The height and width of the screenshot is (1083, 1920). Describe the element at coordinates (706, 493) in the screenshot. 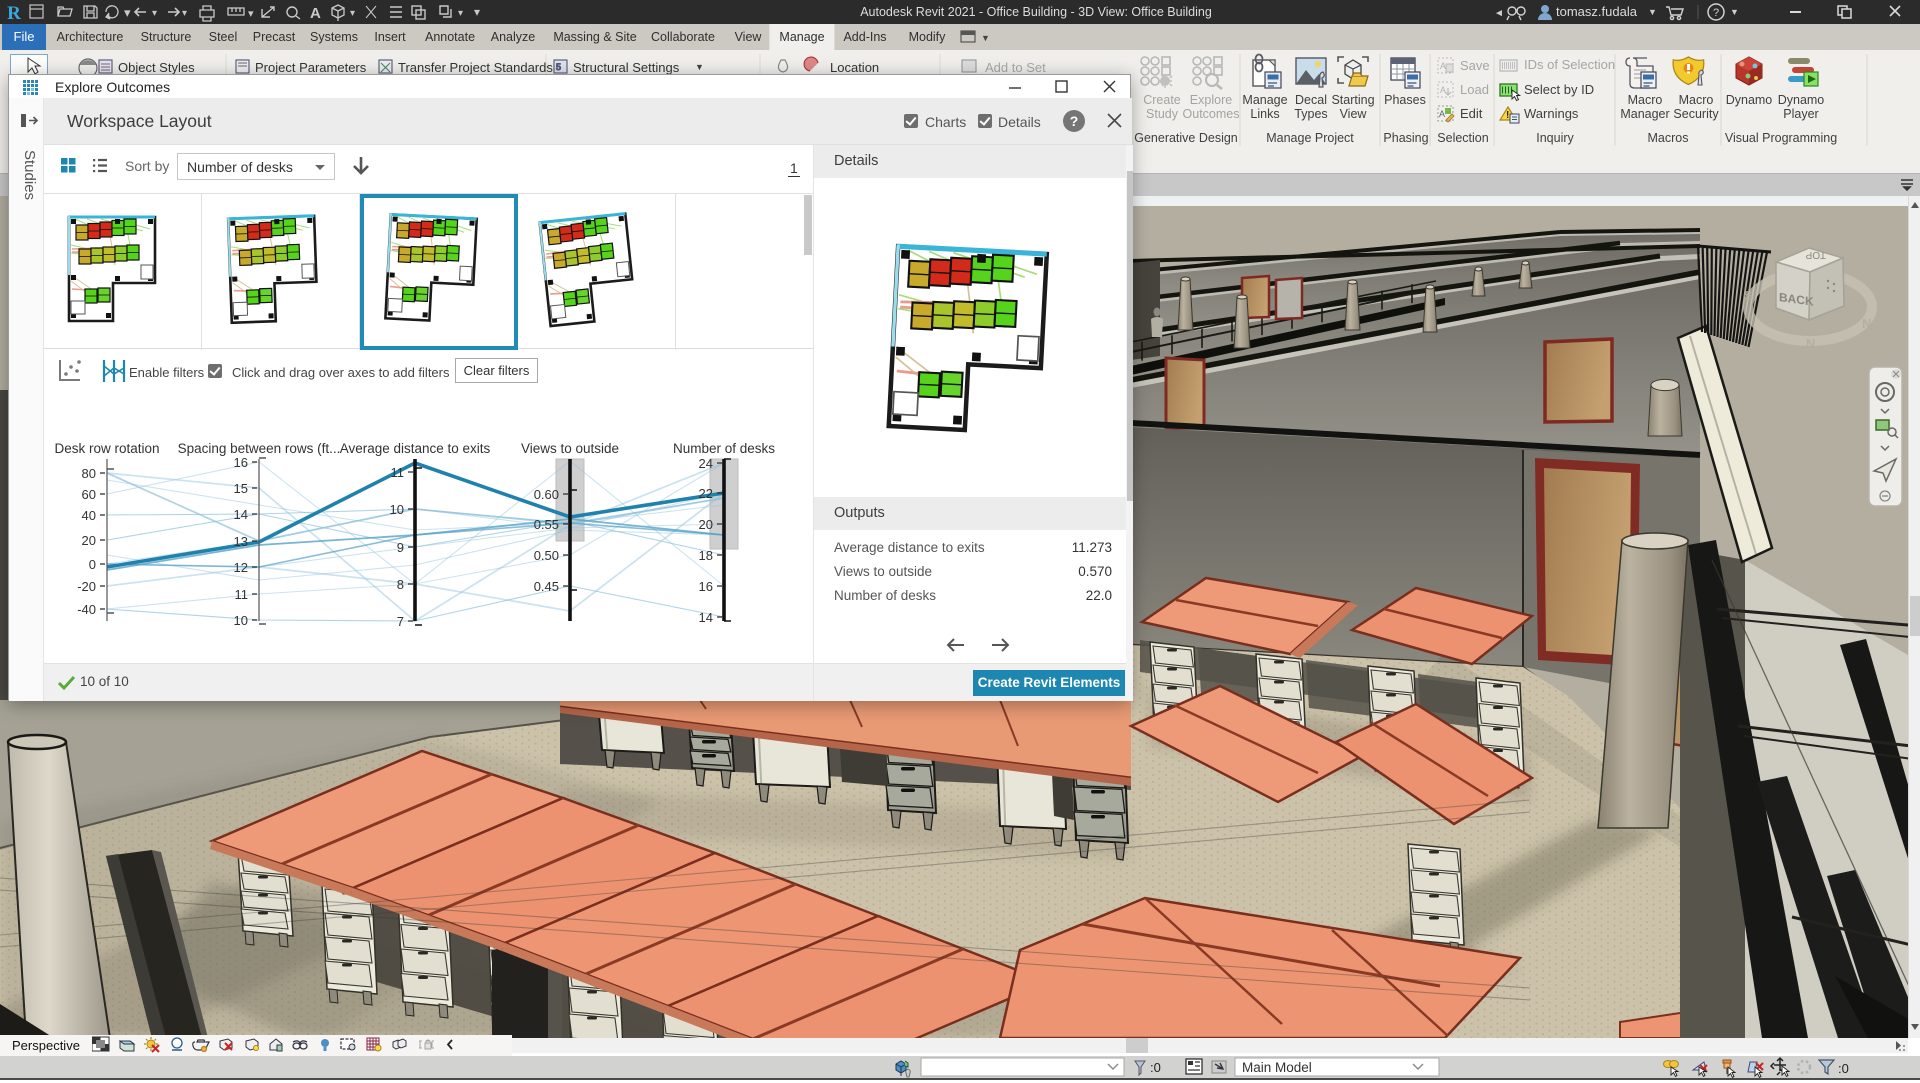

I see `svg-text: 22` at that location.